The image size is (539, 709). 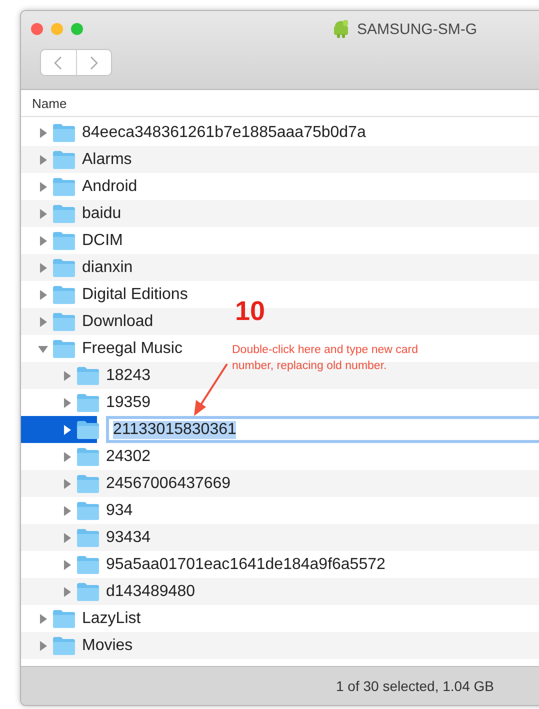 I want to click on file-name: d143489480, so click(x=150, y=591).